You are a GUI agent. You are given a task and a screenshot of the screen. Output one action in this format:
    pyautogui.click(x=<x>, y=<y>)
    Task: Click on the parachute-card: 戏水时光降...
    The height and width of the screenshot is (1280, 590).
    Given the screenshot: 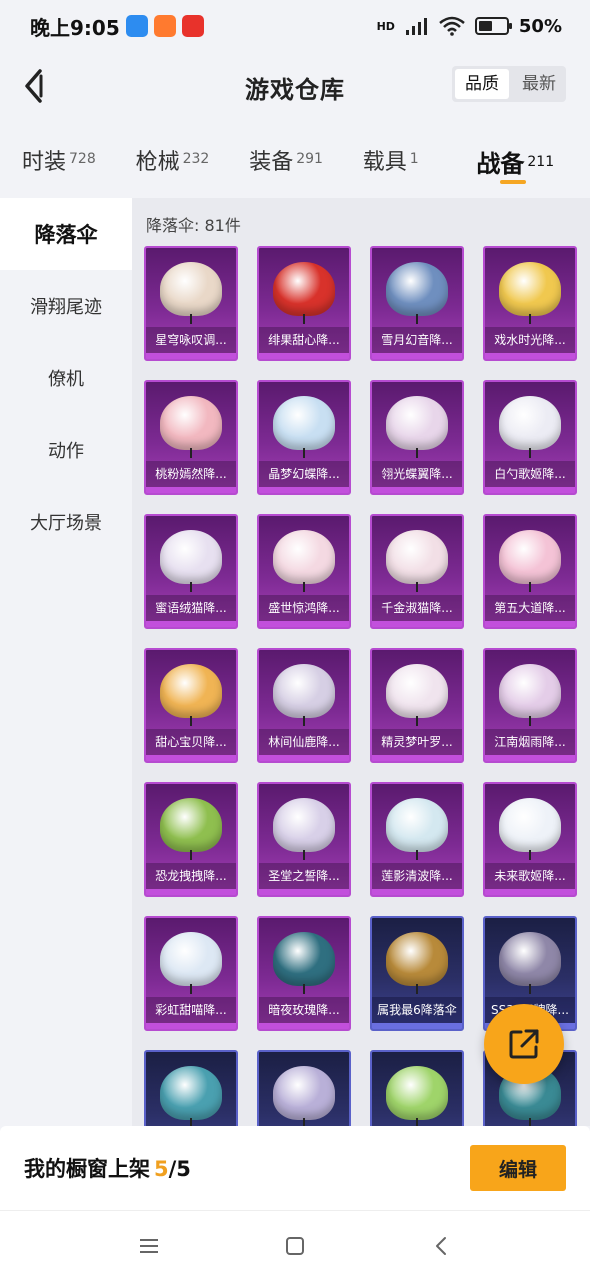 What is the action you would take?
    pyautogui.click(x=530, y=303)
    